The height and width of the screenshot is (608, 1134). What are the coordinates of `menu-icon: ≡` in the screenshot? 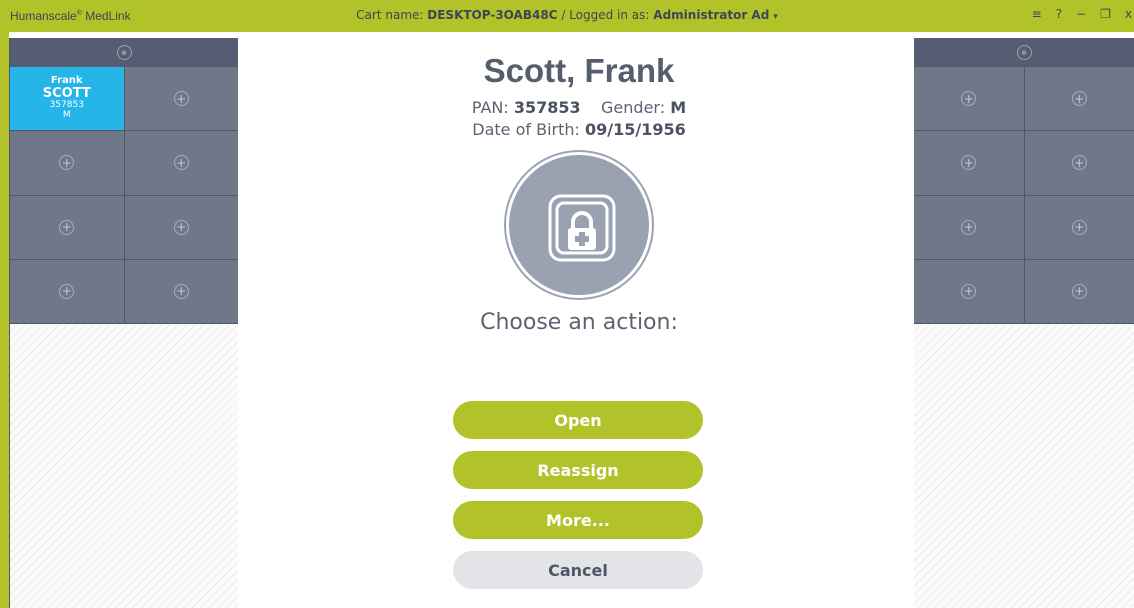 It's located at (1037, 14).